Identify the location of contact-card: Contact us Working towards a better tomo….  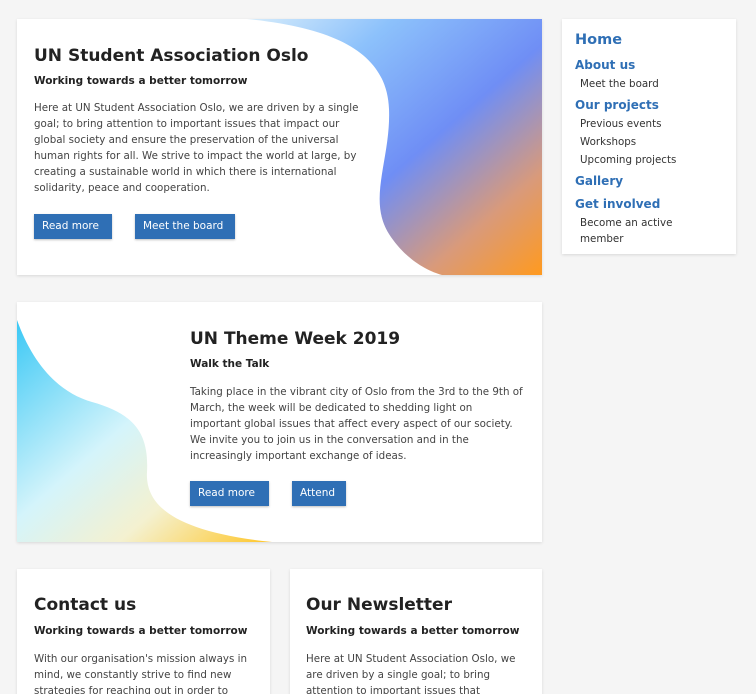
(143, 631).